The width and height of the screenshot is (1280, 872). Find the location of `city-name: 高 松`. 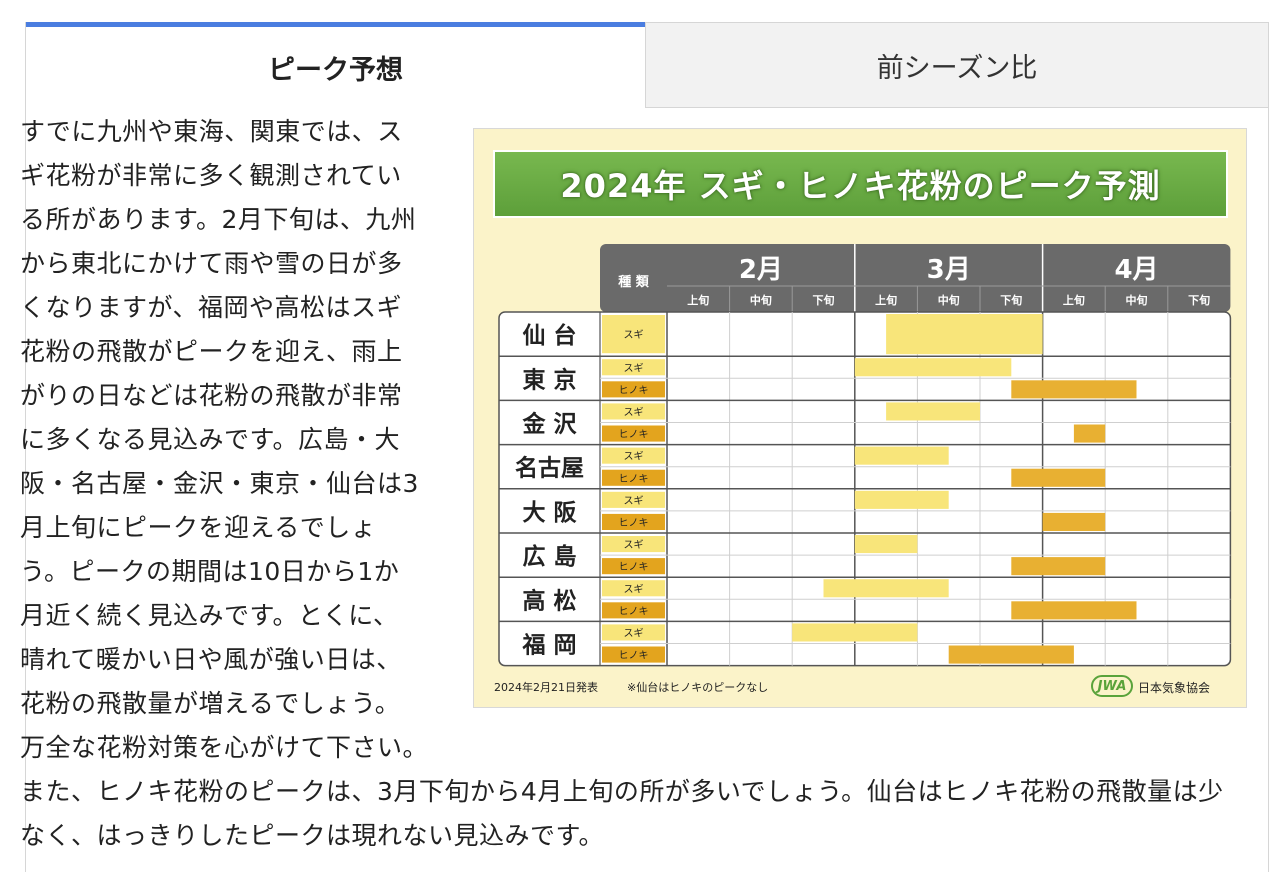

city-name: 高 松 is located at coordinates (549, 600).